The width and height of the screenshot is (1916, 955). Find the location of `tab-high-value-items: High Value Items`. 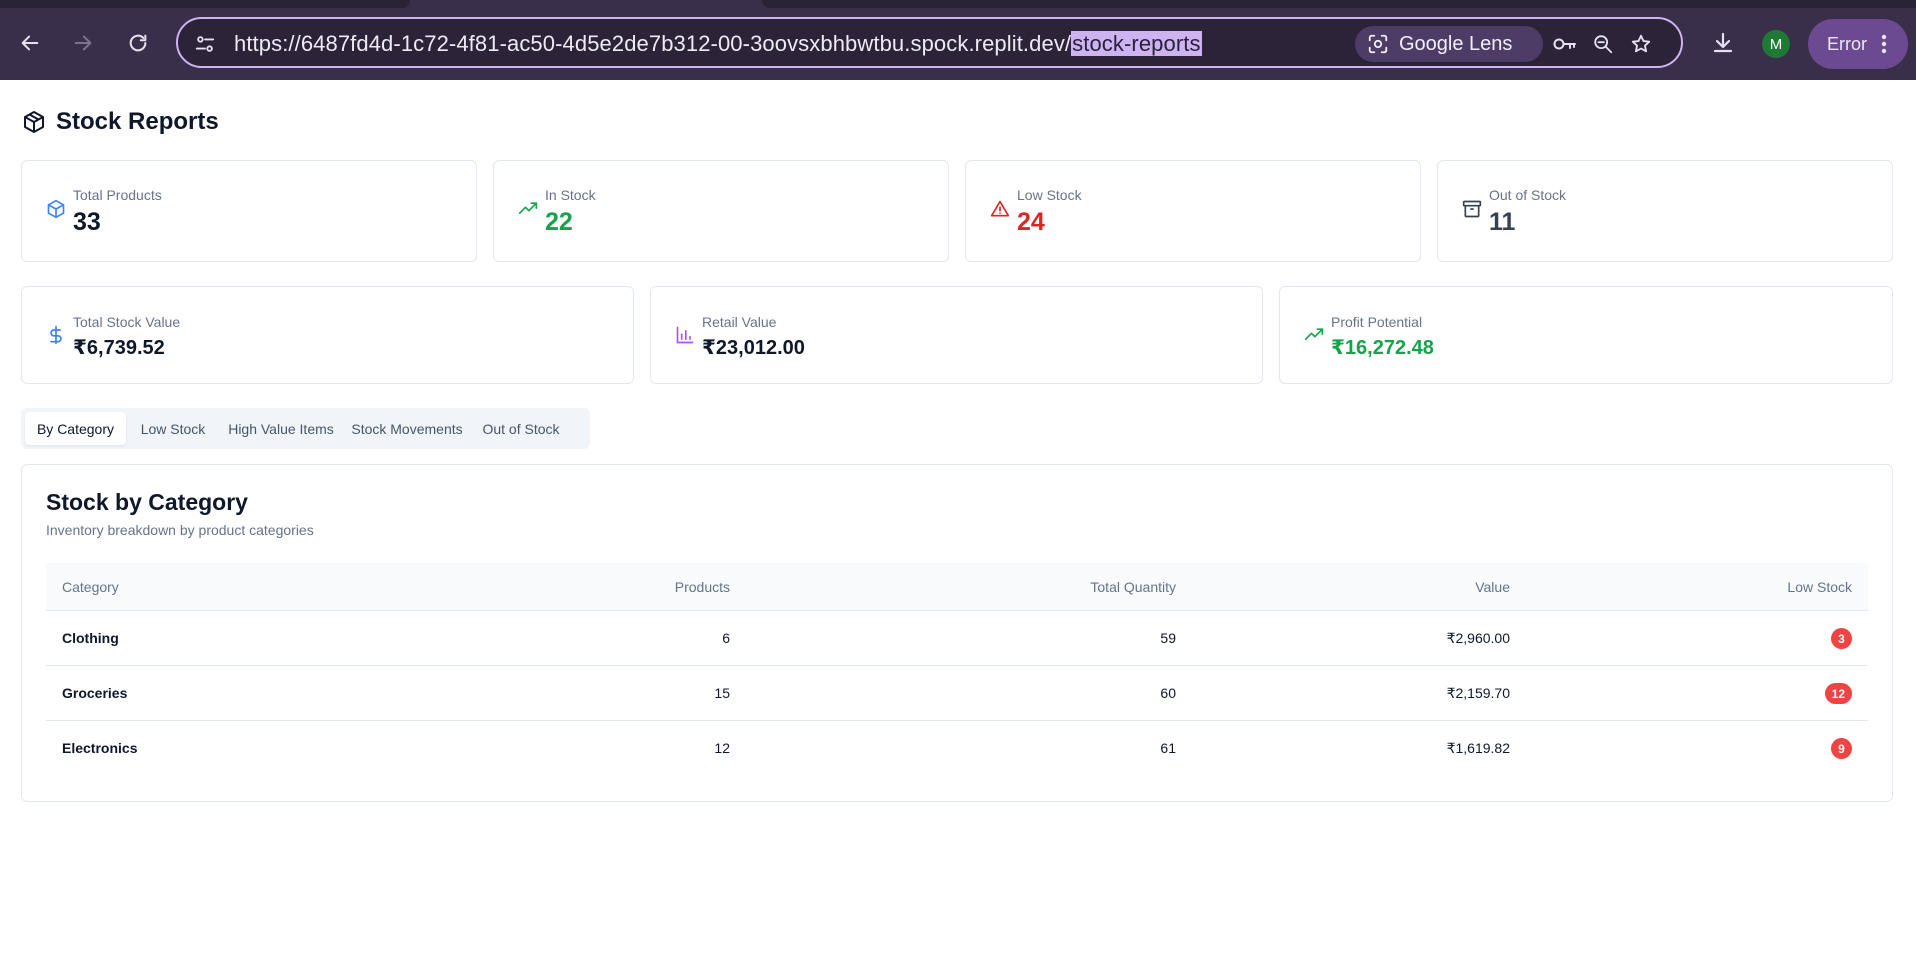

tab-high-value-items: High Value Items is located at coordinates (281, 428).